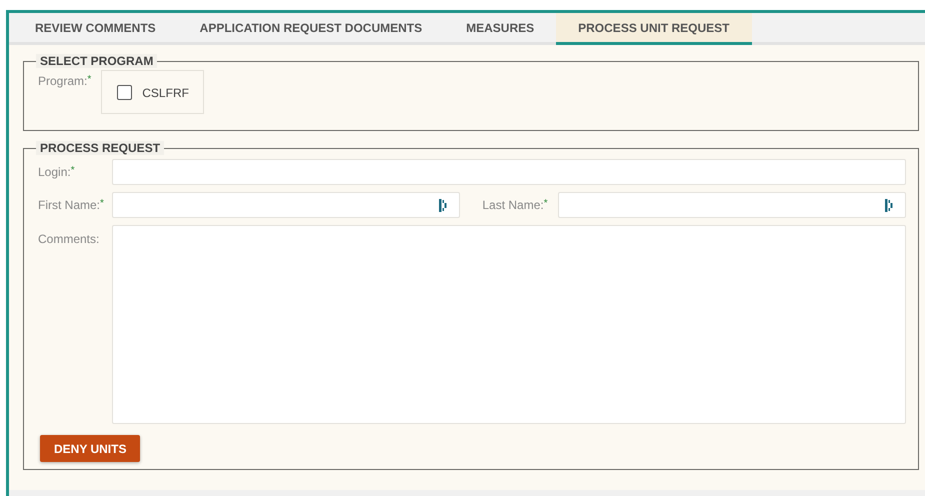 The height and width of the screenshot is (496, 925). Describe the element at coordinates (69, 205) in the screenshot. I see `field-label: First Name:` at that location.